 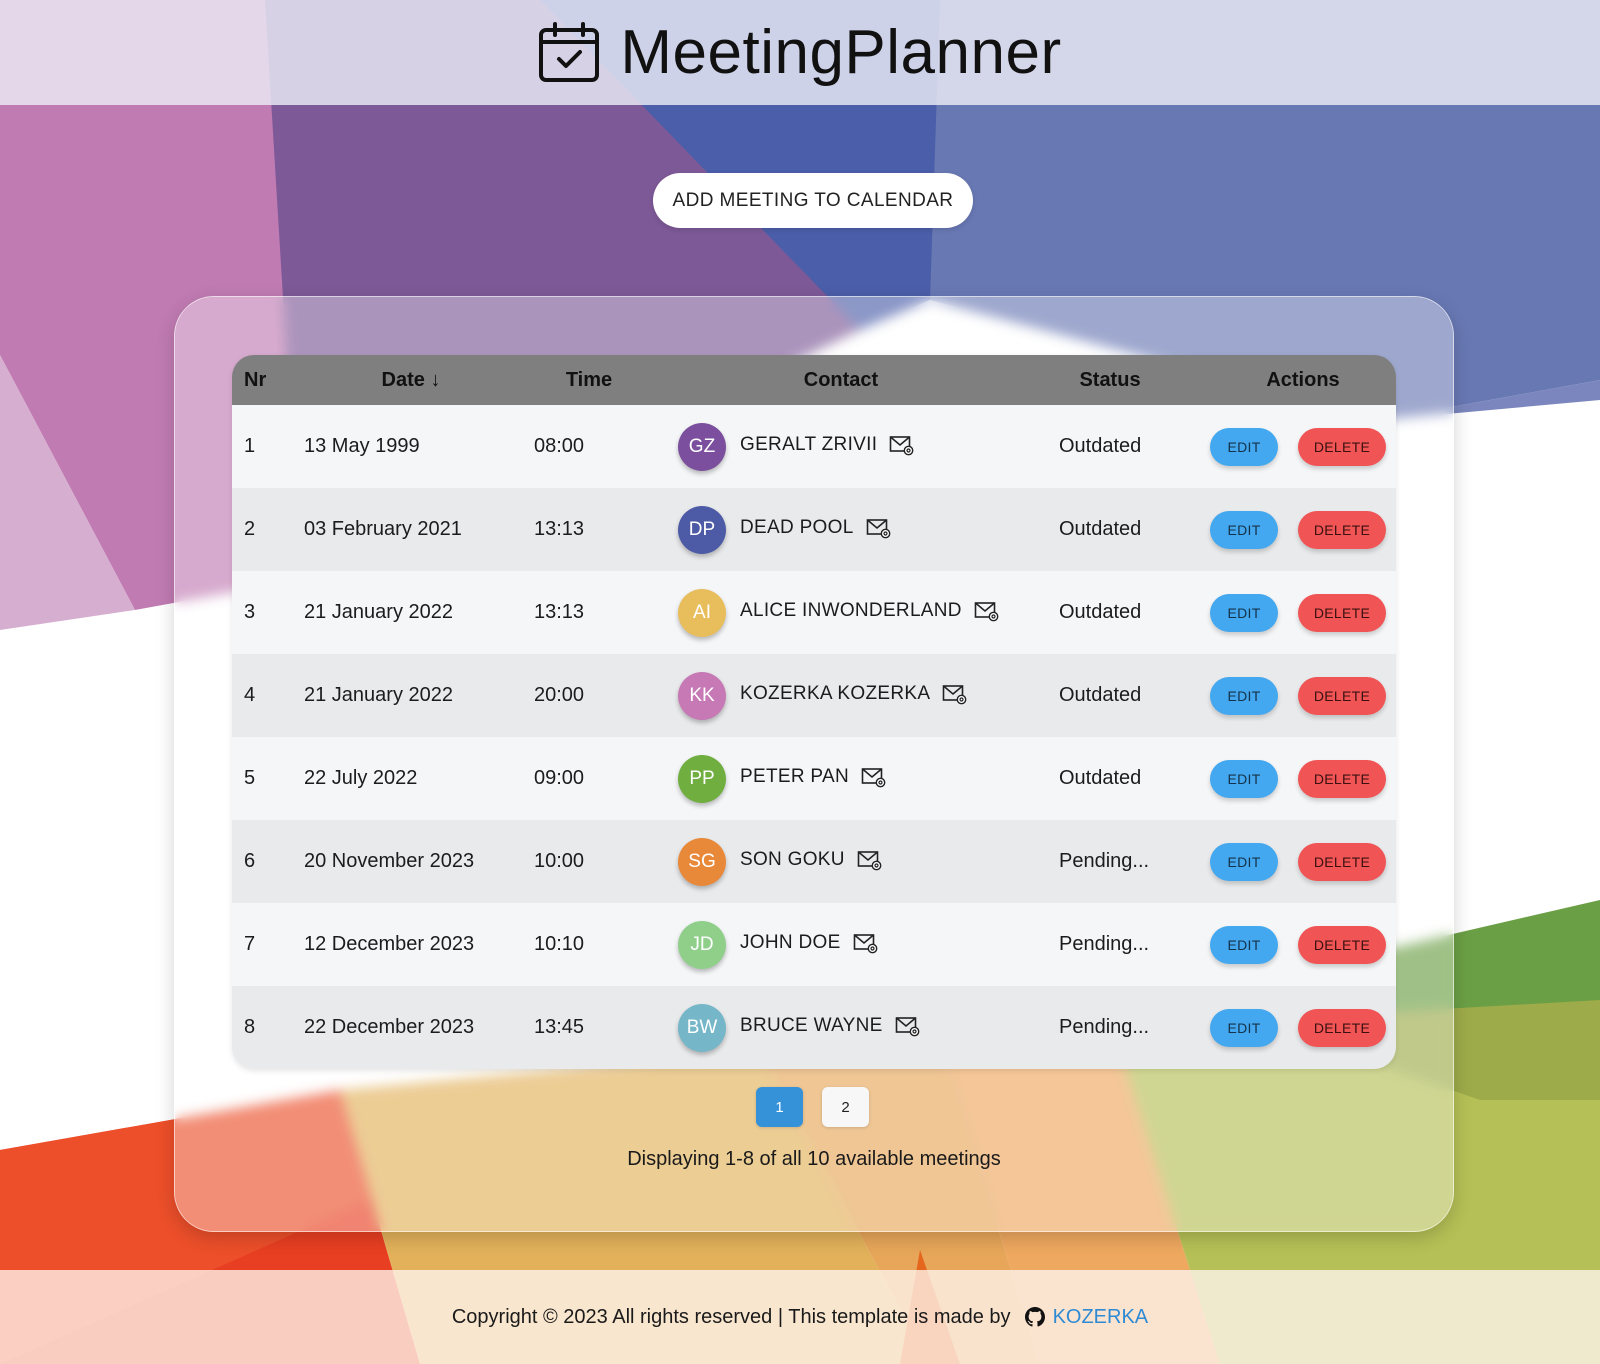 I want to click on pagination: 12, so click(x=812, y=1107).